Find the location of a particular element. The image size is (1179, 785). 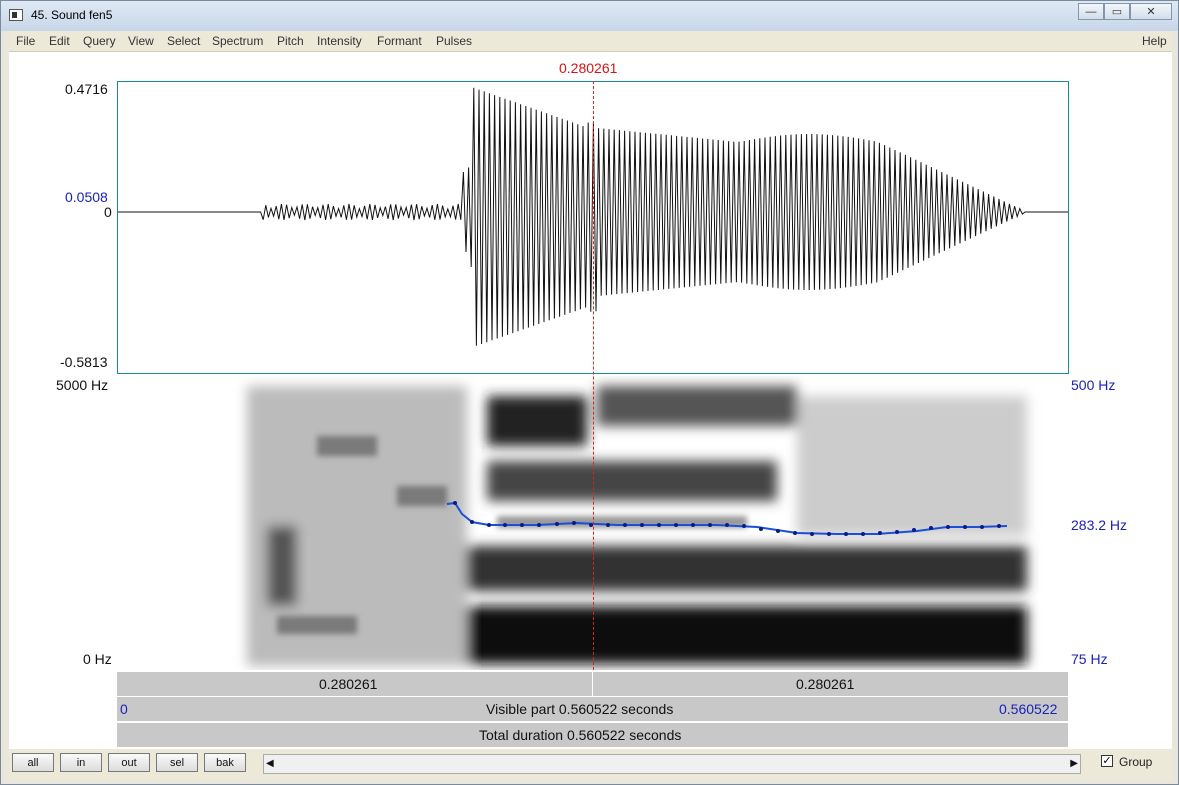

total-duration-label: Total duration 0.560522 seconds is located at coordinates (580, 735).